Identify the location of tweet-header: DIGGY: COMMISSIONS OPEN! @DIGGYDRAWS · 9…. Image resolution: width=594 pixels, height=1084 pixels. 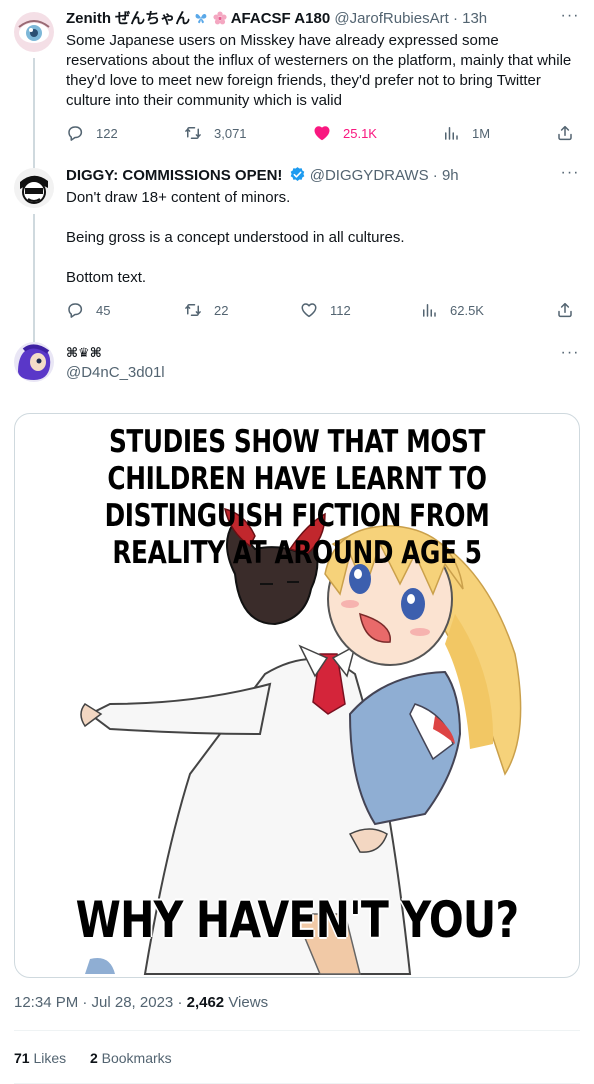
(310, 176).